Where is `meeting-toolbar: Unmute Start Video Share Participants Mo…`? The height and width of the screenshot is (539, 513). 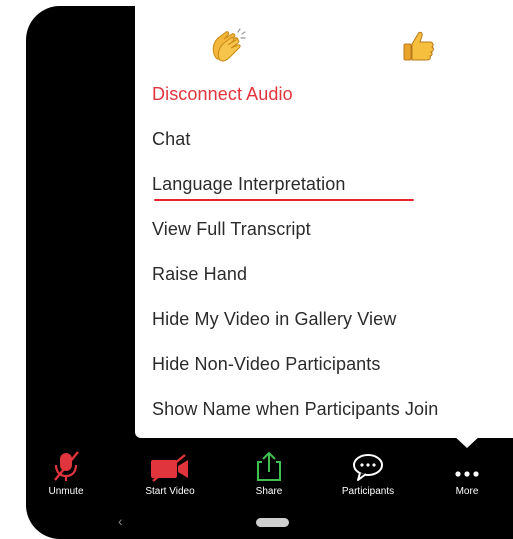 meeting-toolbar: Unmute Start Video Share Participants Mo… is located at coordinates (269, 478).